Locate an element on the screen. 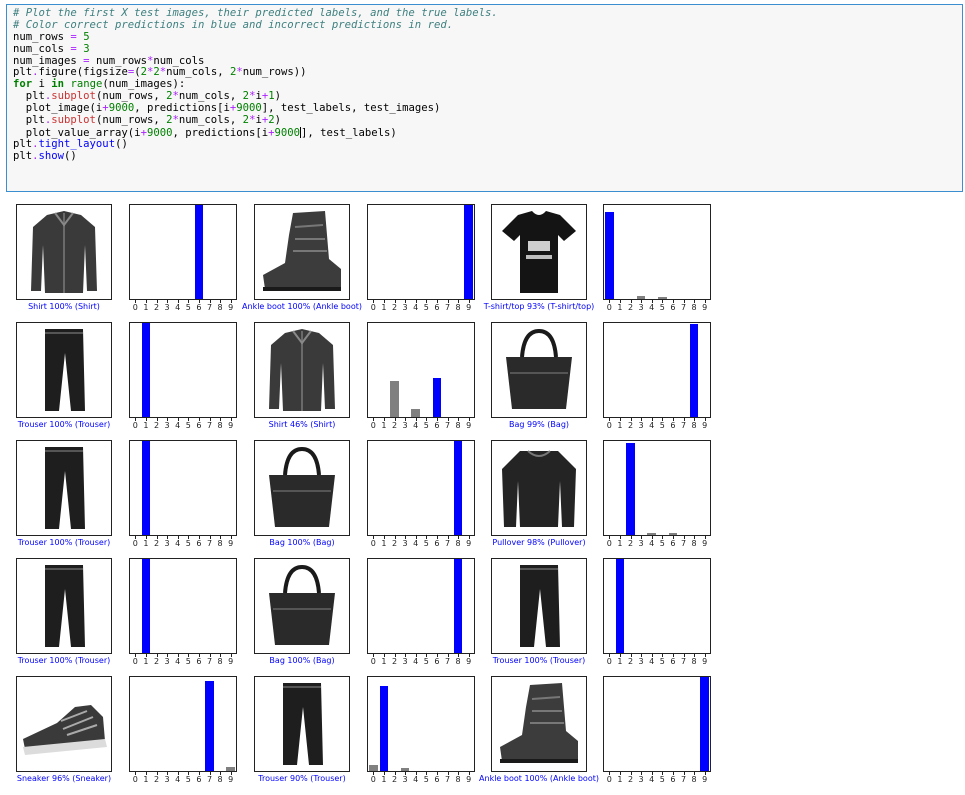 The height and width of the screenshot is (795, 965). shirt-image is located at coordinates (302, 370).